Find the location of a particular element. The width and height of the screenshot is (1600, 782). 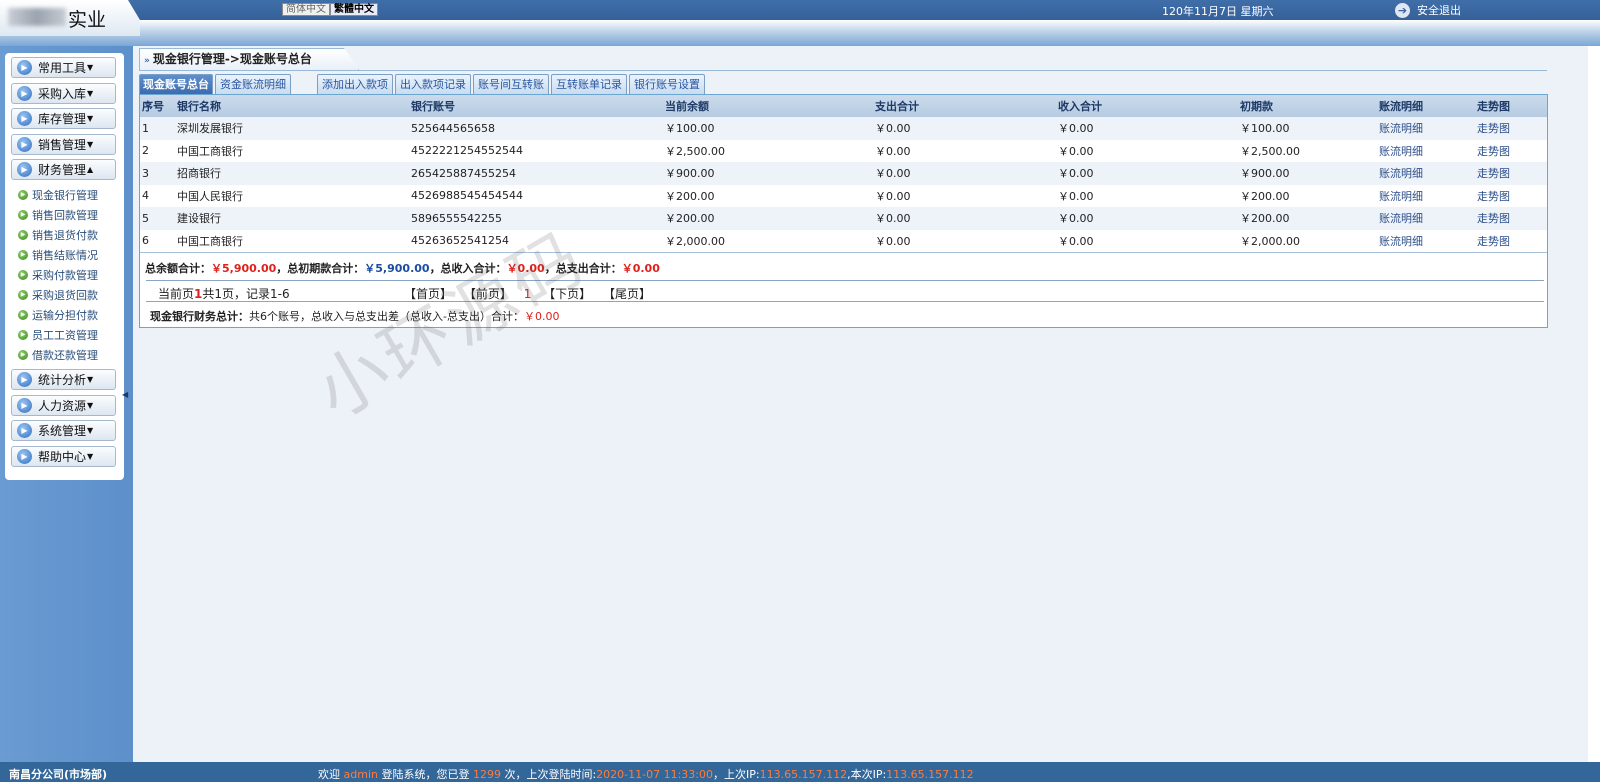

next-page-link: 【下页】 is located at coordinates (567, 294).